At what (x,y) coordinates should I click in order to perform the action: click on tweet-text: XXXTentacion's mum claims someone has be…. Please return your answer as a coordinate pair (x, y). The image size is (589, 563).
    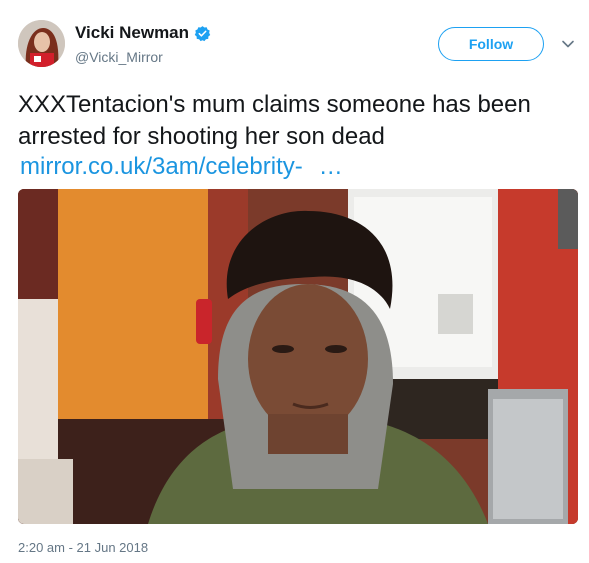
    Looking at the image, I should click on (274, 120).